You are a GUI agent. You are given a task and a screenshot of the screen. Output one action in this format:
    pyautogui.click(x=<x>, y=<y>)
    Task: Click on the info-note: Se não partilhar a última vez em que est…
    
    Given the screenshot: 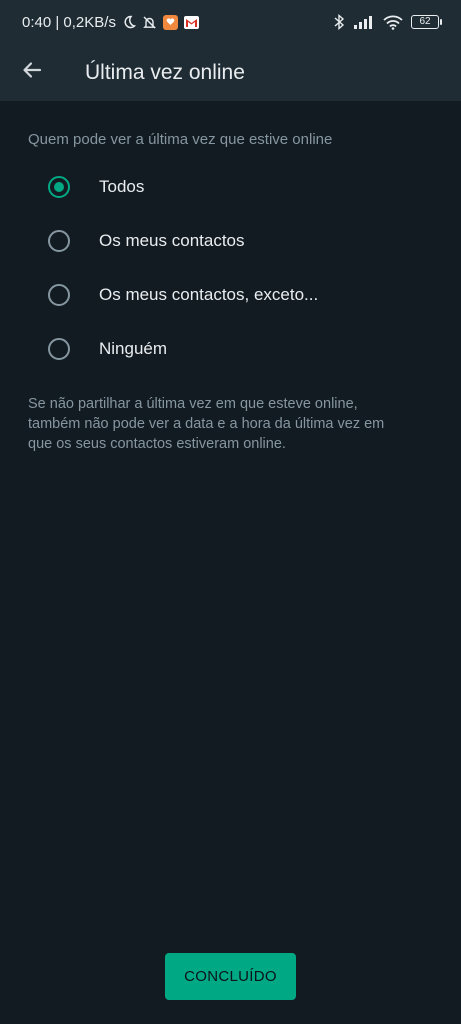 What is the action you would take?
    pyautogui.click(x=206, y=424)
    